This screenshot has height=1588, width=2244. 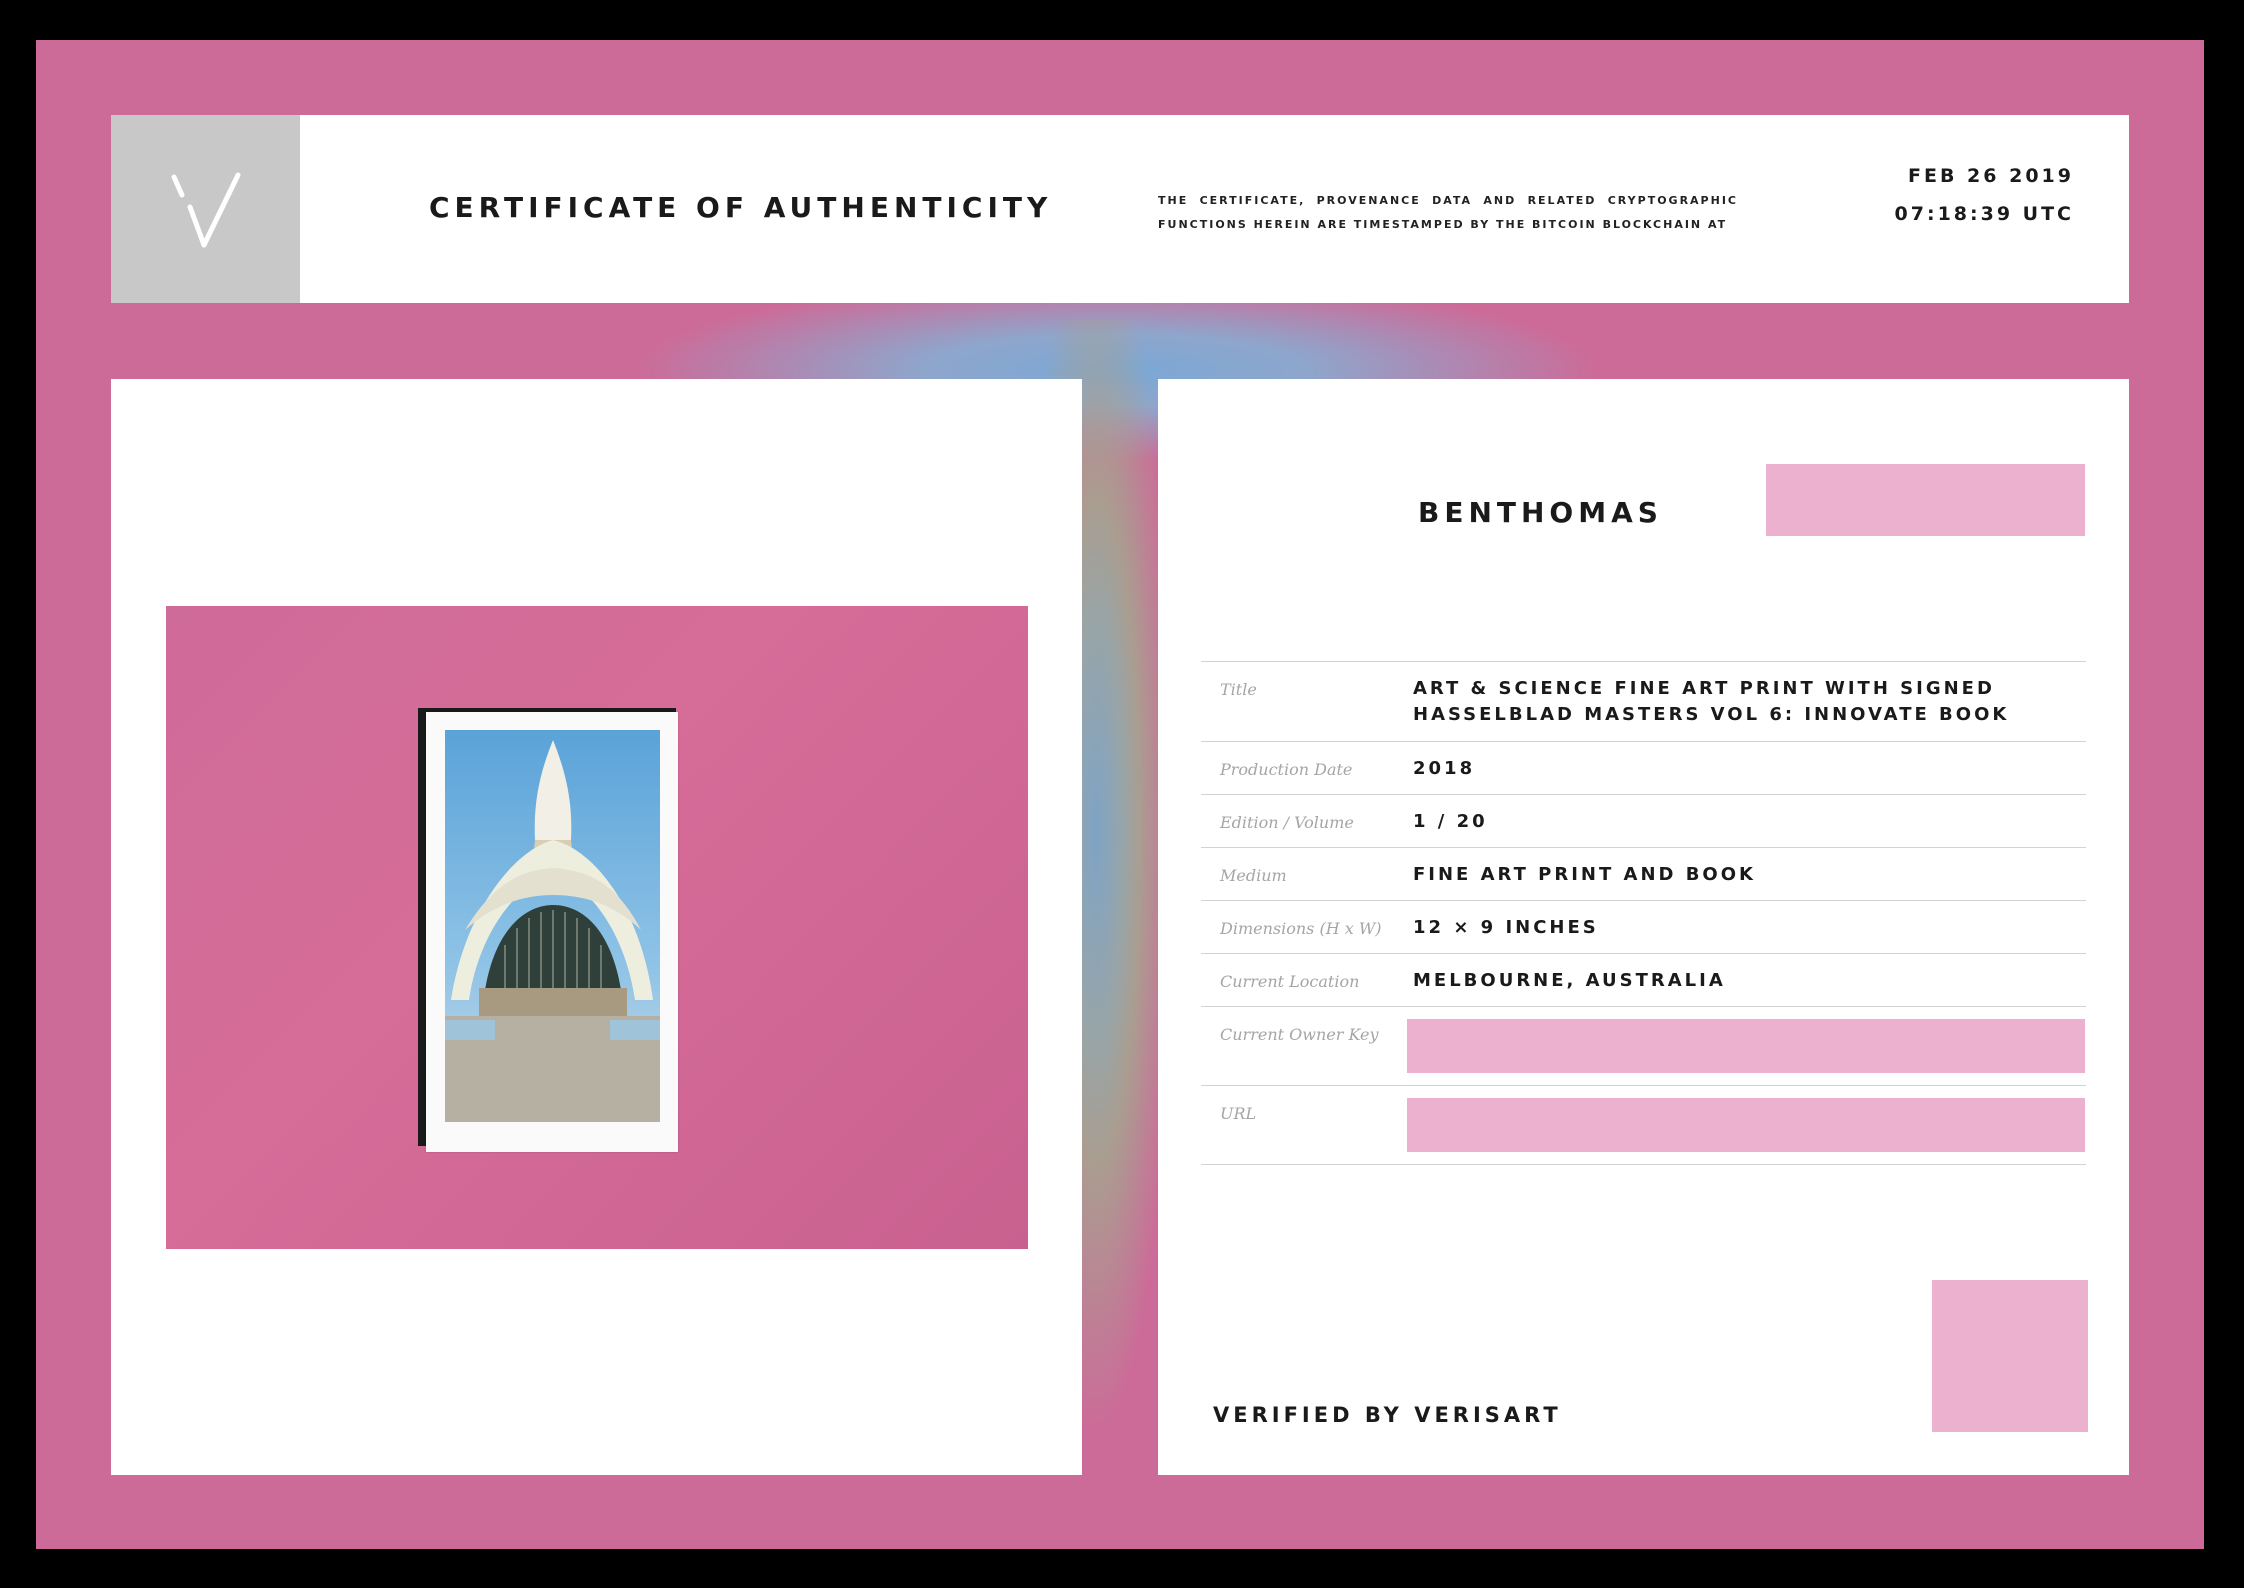 I want to click on logo, so click(x=205, y=209).